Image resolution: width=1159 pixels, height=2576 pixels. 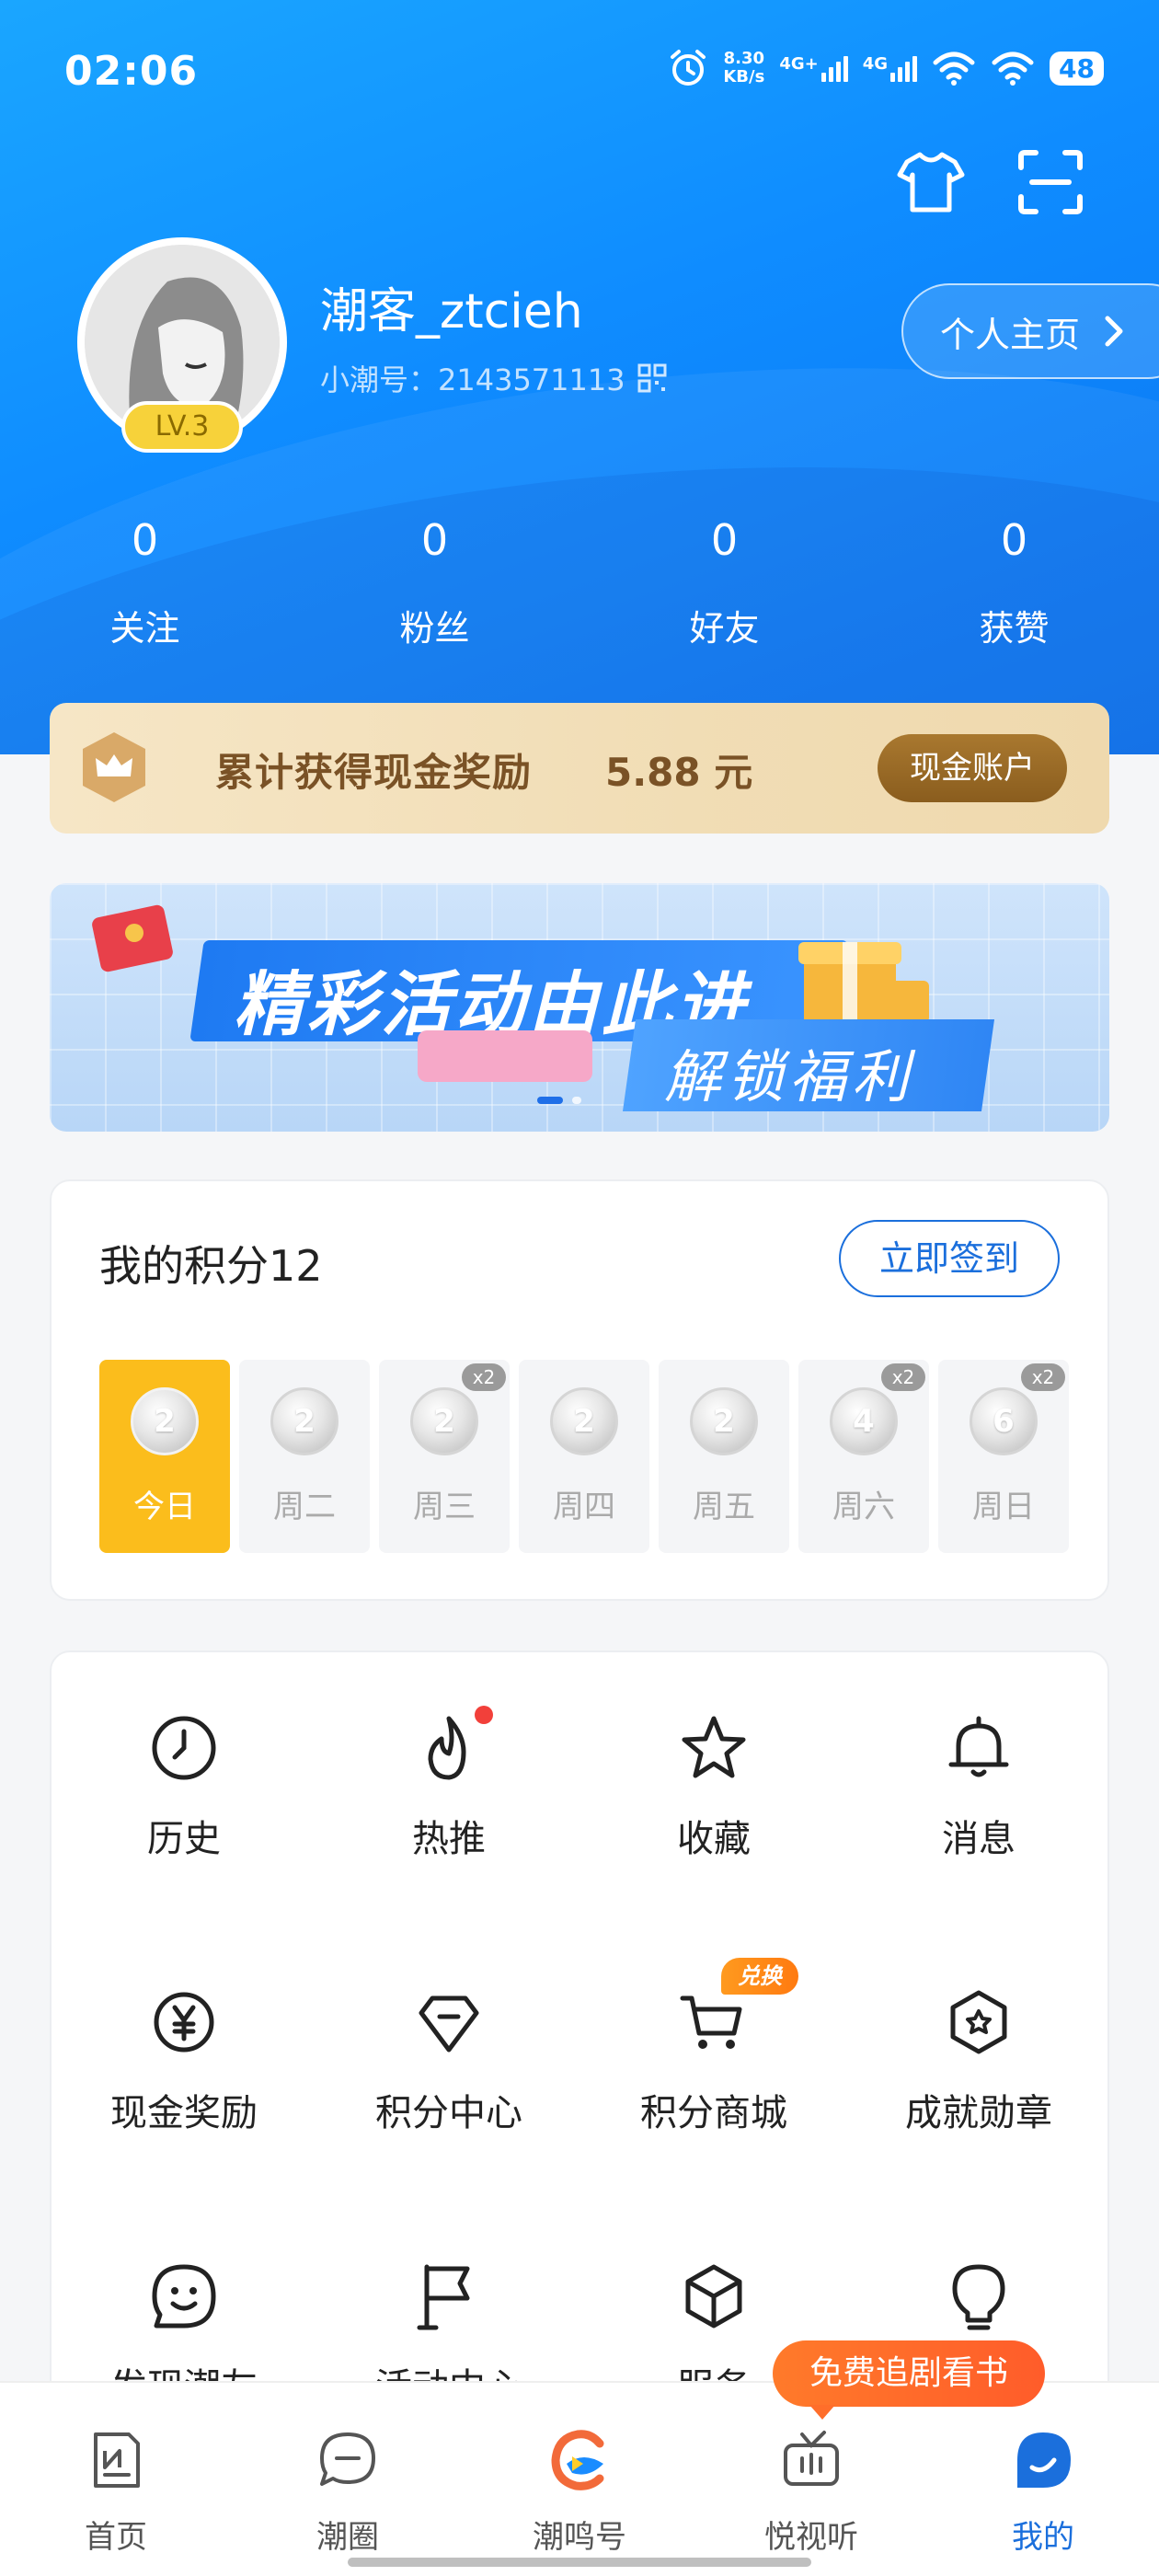 What do you see at coordinates (811, 2492) in the screenshot?
I see `tab-media: 悦视听` at bounding box center [811, 2492].